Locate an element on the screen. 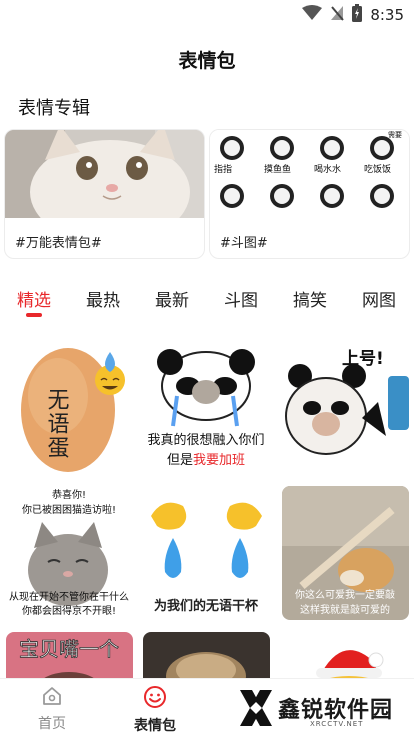 The width and height of the screenshot is (414, 736). thumb-label: 需要 is located at coordinates (395, 135).